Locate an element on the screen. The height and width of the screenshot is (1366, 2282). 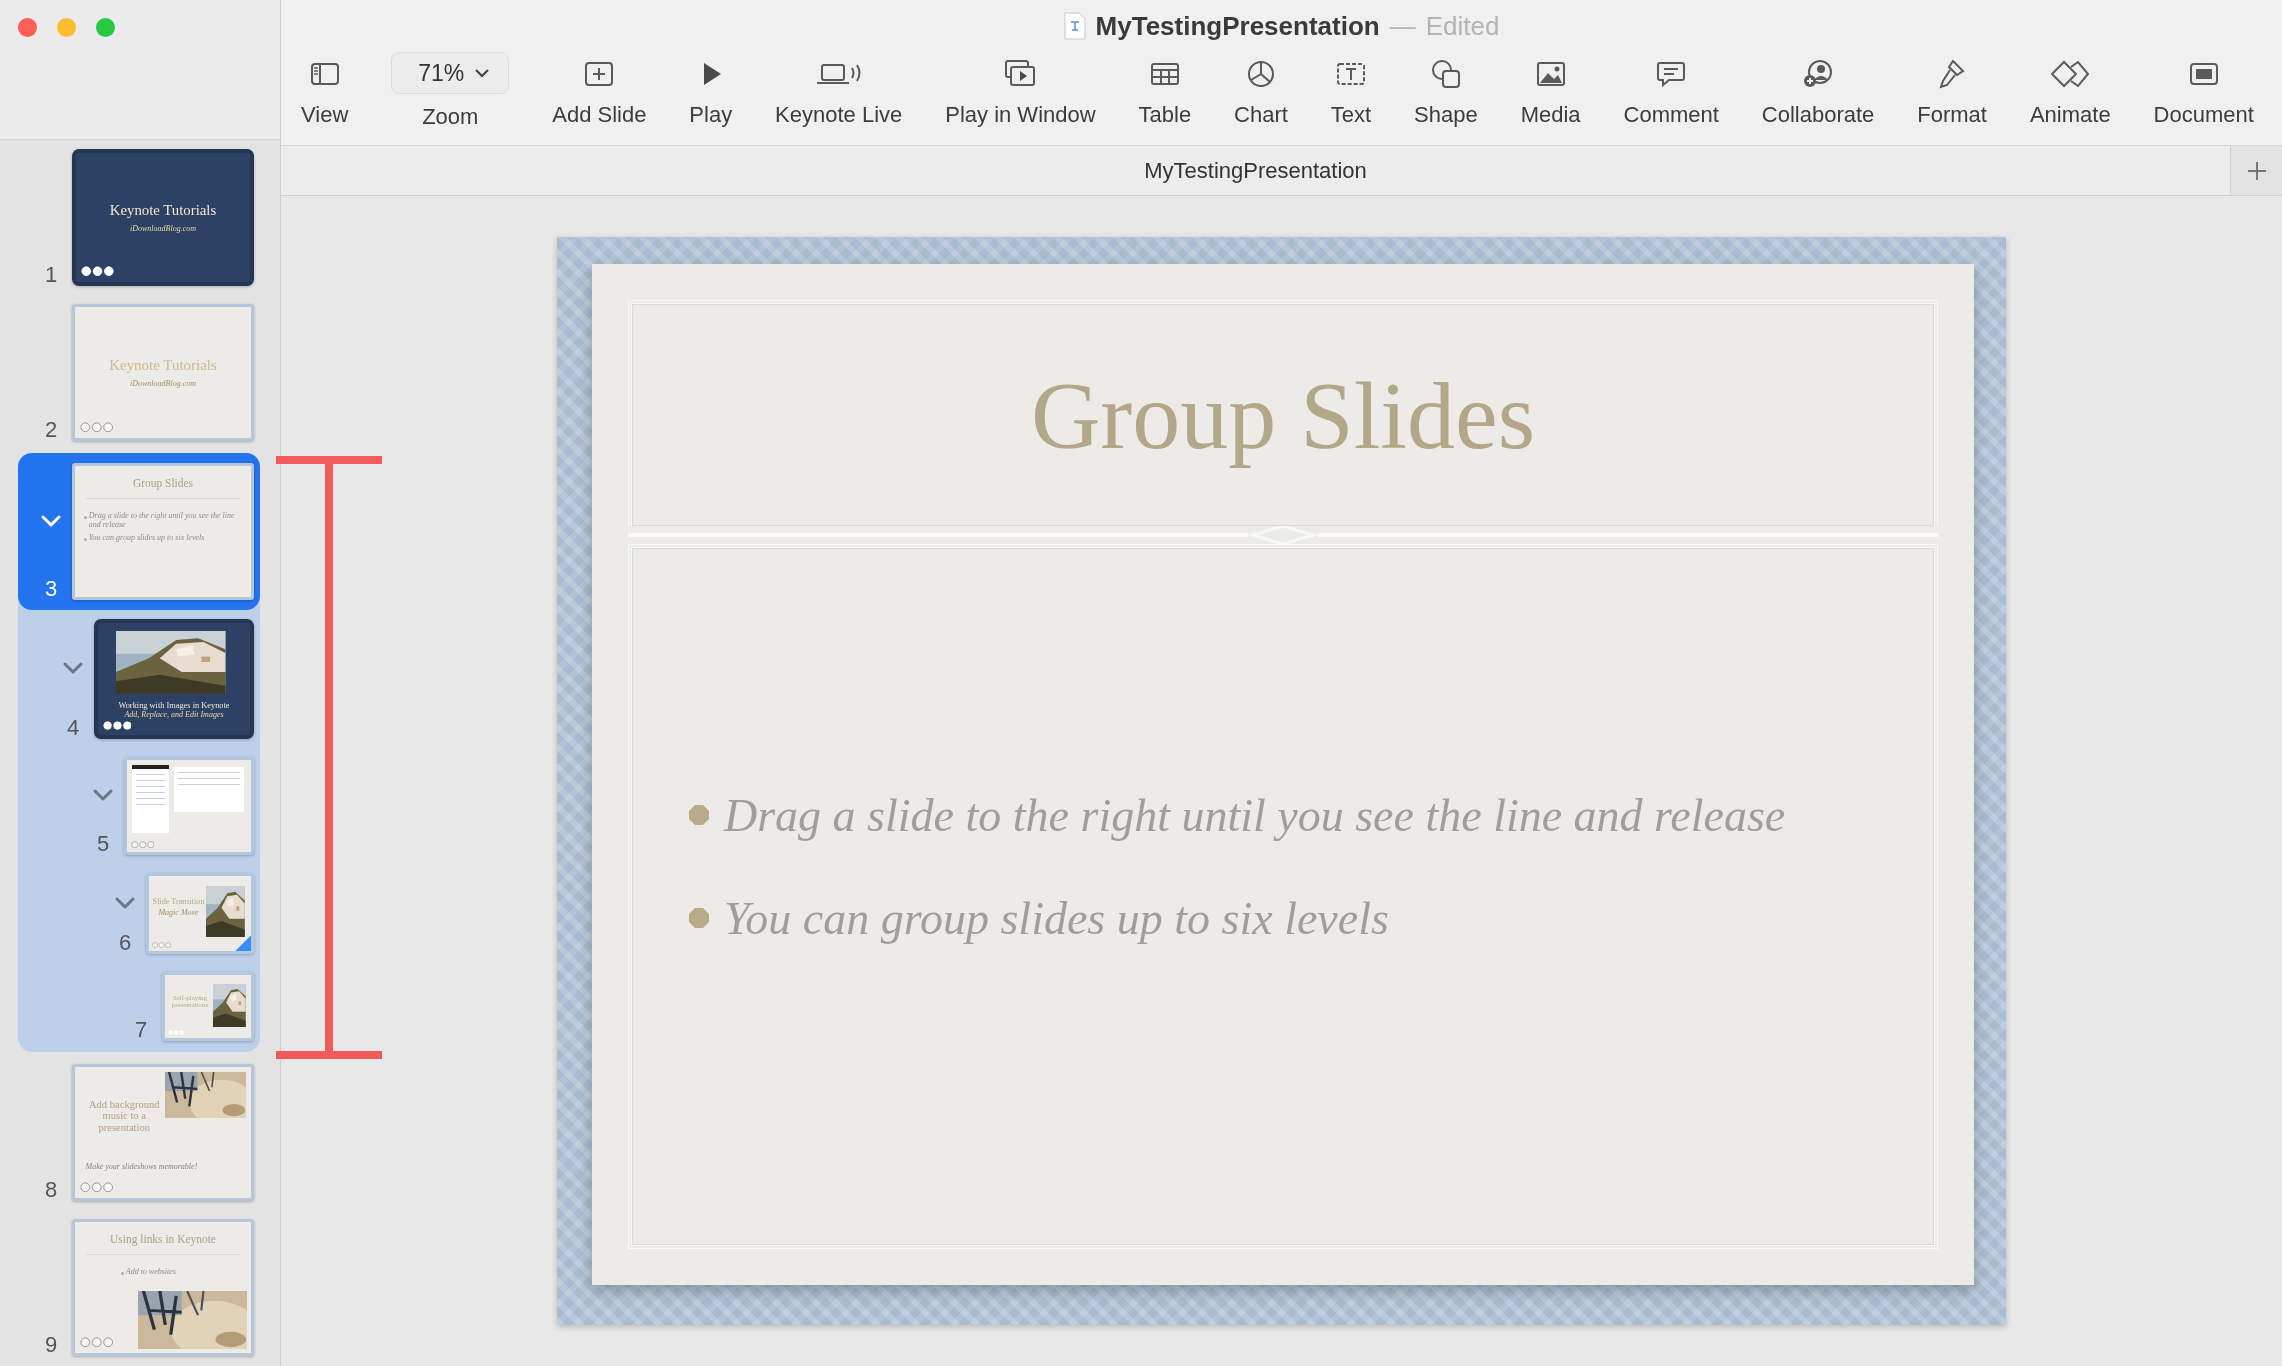
toolbar-button: View is located at coordinates (325, 93).